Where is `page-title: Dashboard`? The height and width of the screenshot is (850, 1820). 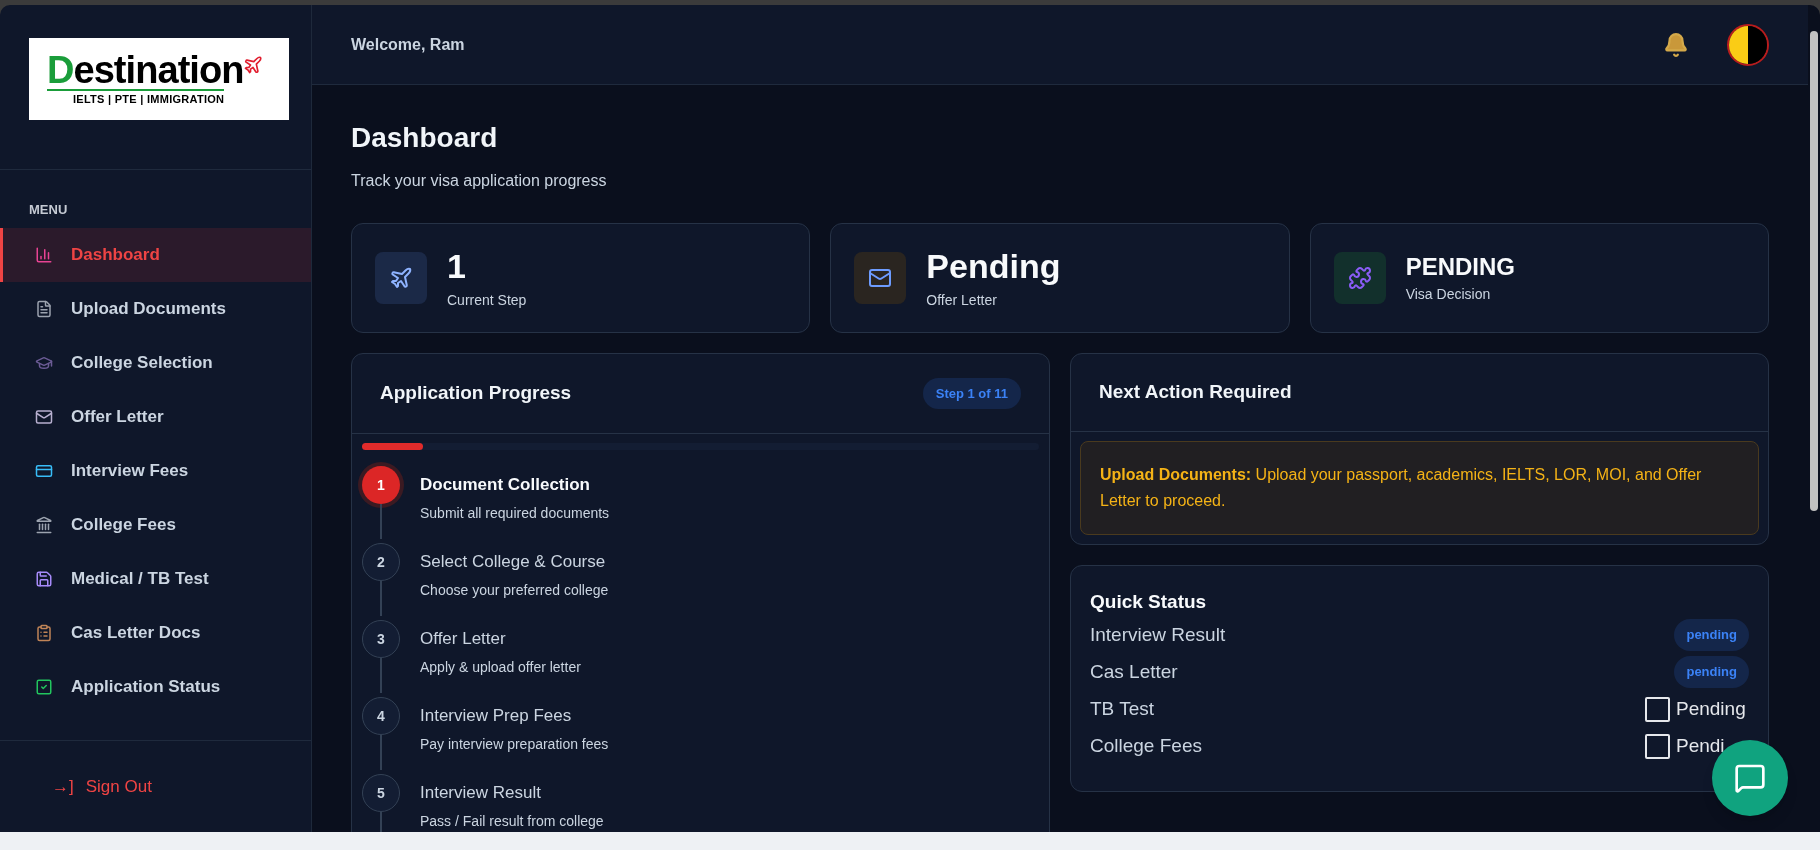 page-title: Dashboard is located at coordinates (424, 138).